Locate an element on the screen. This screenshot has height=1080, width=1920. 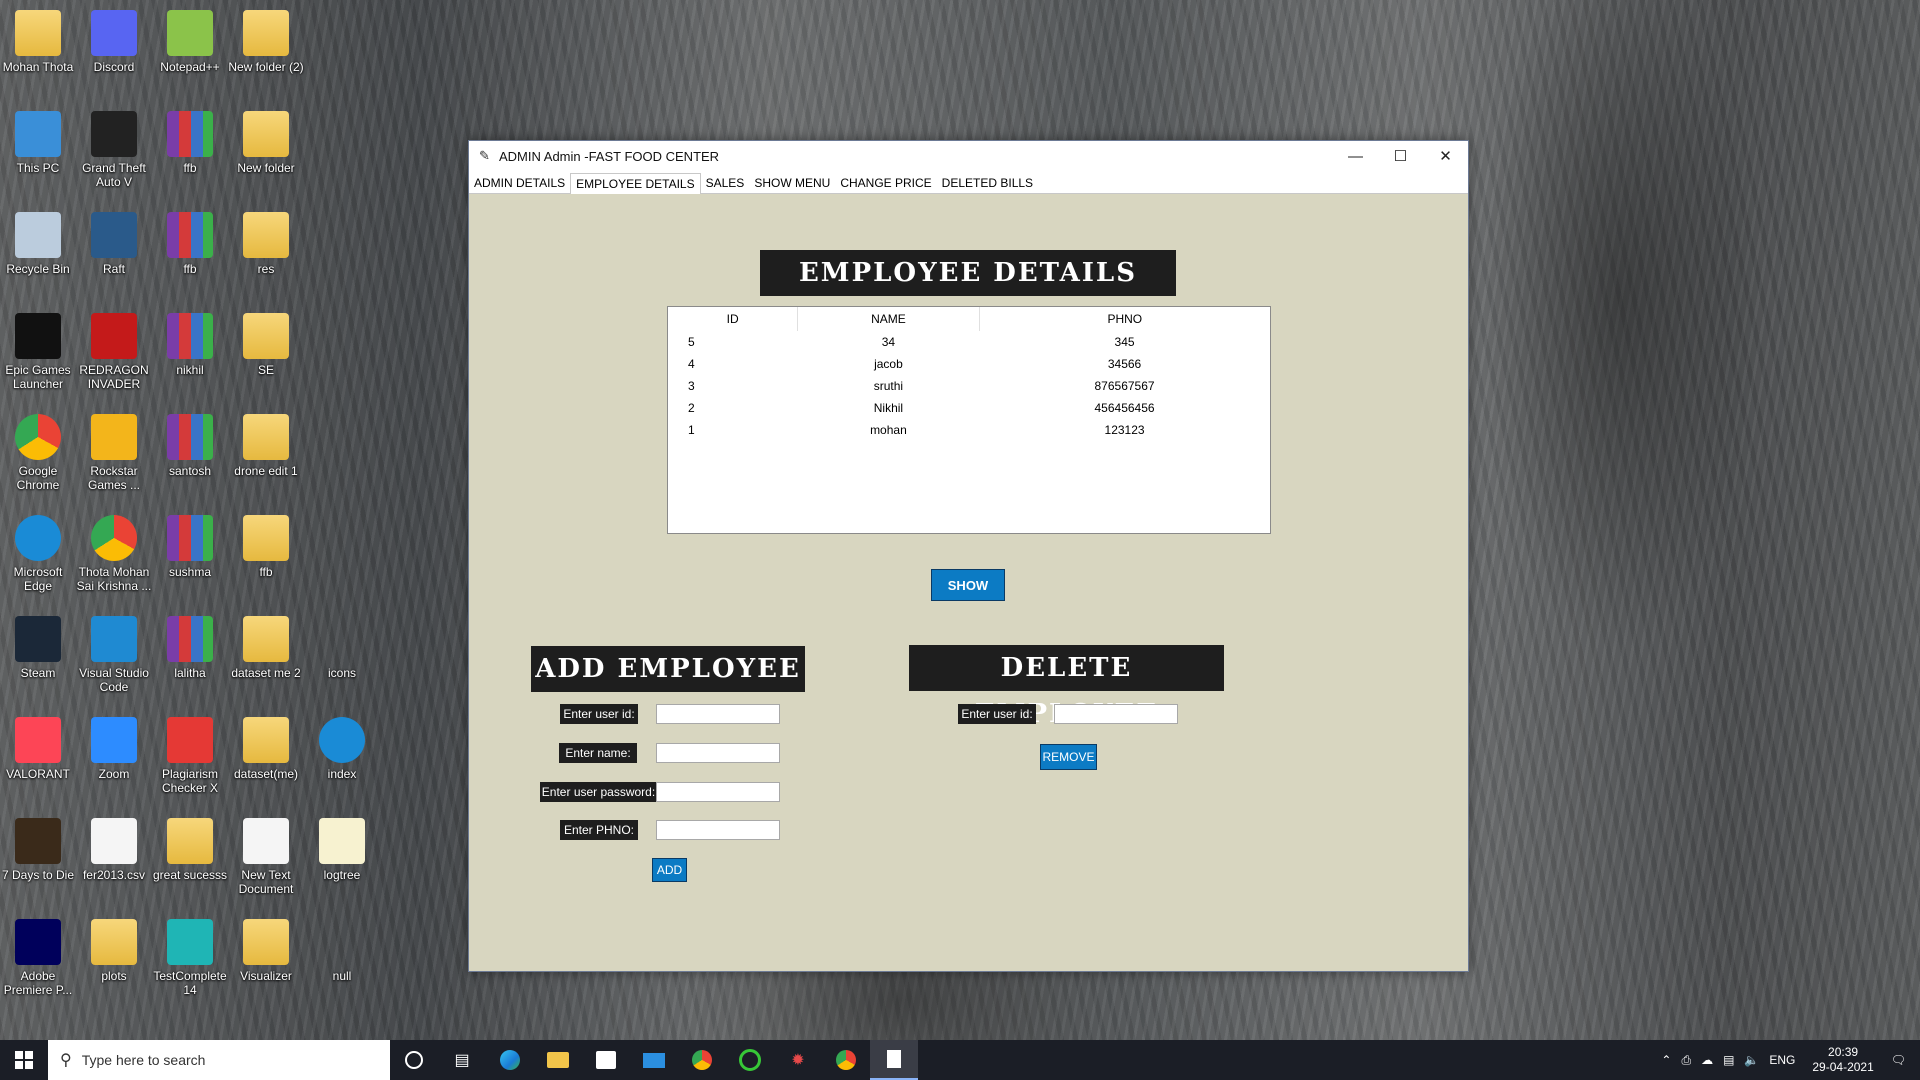
desktop-icon-32: dataset(me) is located at coordinates (266, 744).